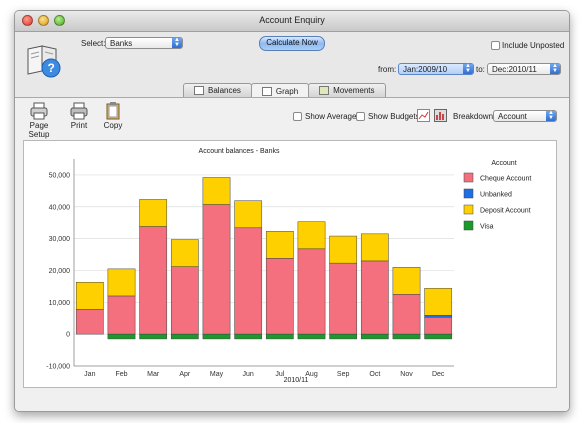 This screenshot has height=423, width=582. I want to click on to-value: Dec:2010/11, so click(514, 69).